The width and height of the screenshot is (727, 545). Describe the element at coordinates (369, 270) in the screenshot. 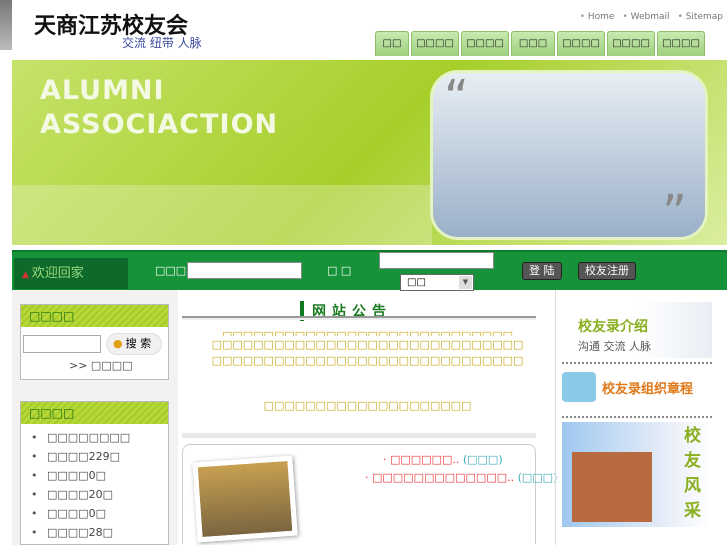

I see `login-bar: 欢迎回家 □□□ □ □ □□ 登 陆 校友注册` at that location.